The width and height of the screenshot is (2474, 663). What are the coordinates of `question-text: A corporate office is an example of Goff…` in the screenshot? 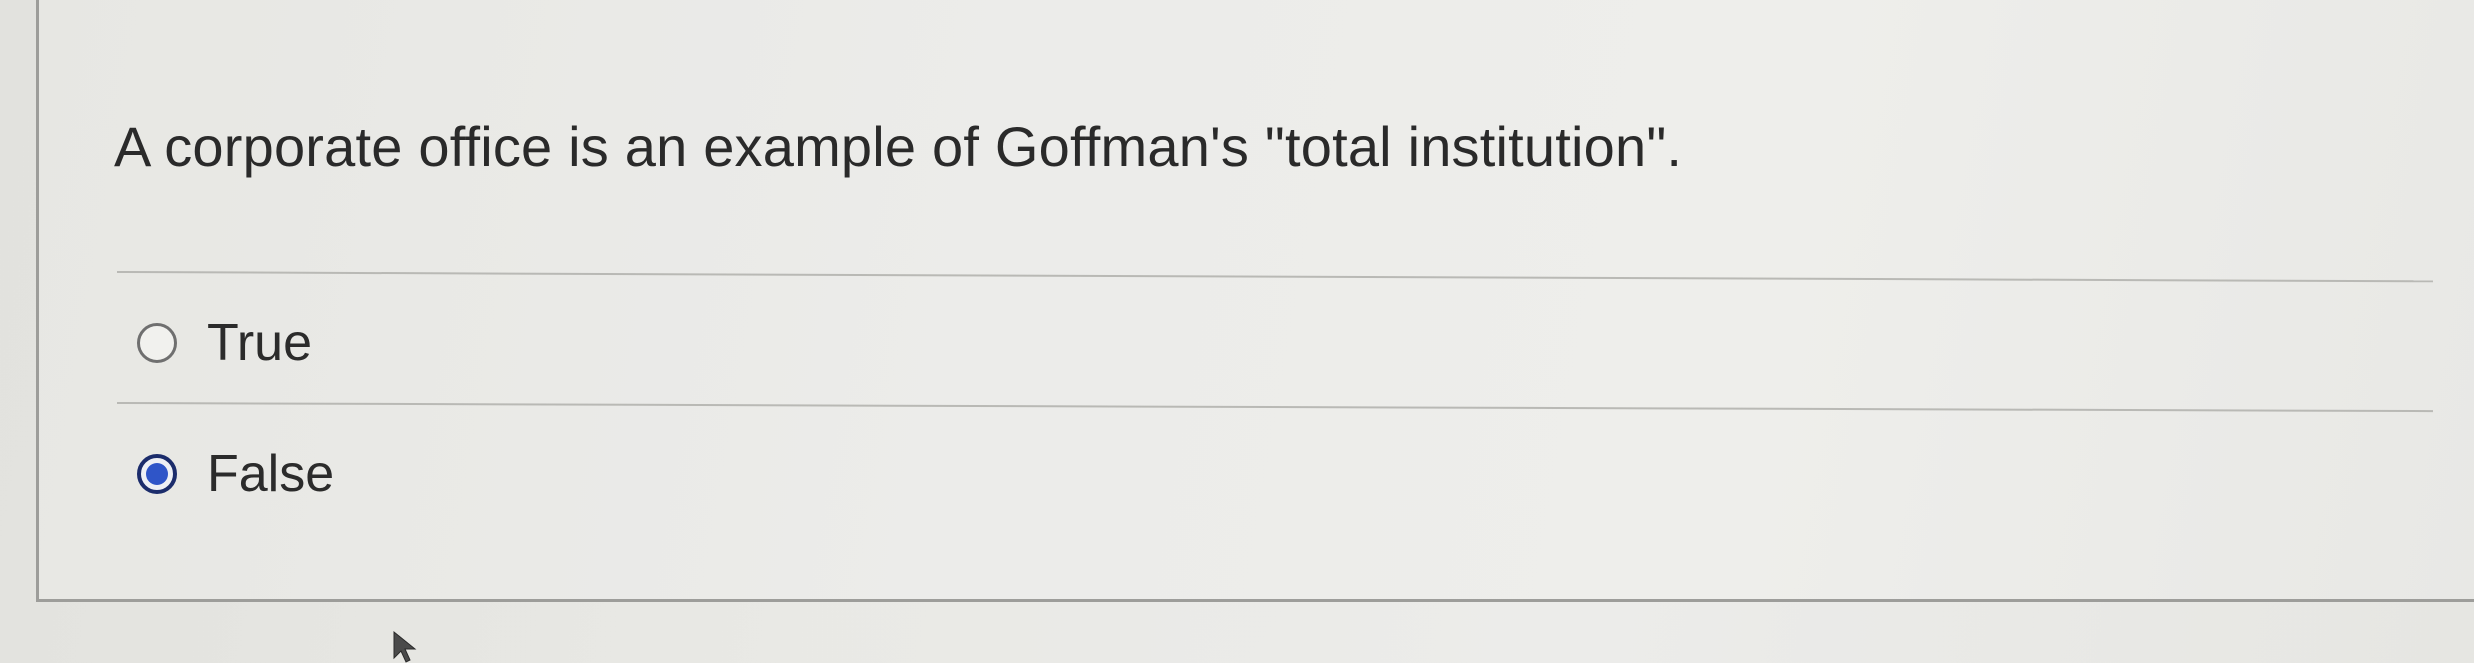 It's located at (898, 146).